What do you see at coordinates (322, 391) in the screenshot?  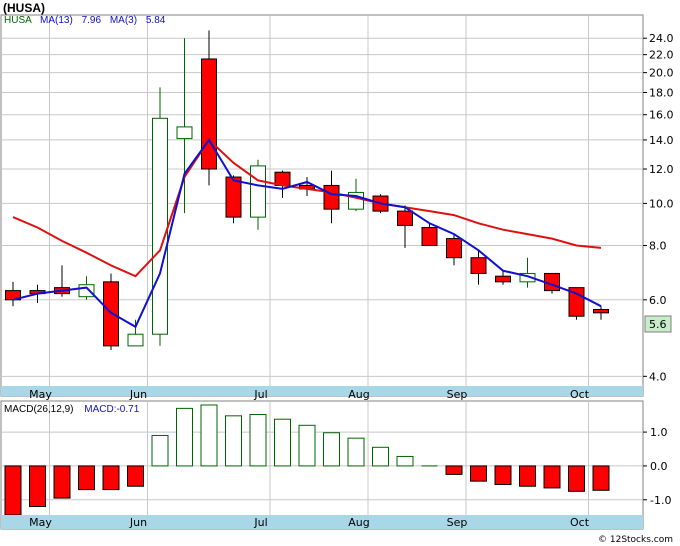 I see `price-xaxis-band` at bounding box center [322, 391].